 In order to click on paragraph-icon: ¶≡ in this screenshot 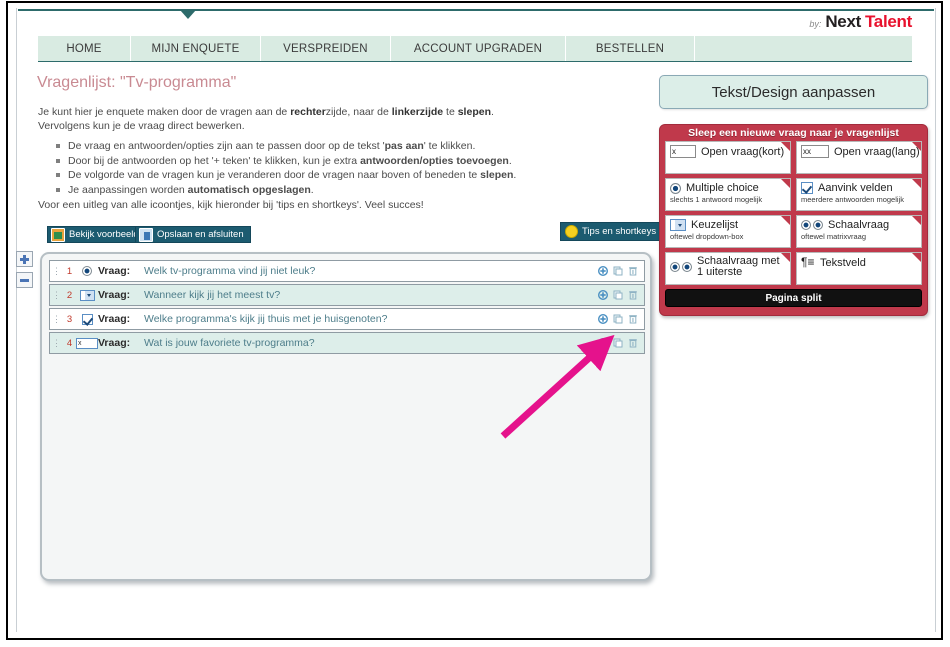, I will do `click(808, 262)`.